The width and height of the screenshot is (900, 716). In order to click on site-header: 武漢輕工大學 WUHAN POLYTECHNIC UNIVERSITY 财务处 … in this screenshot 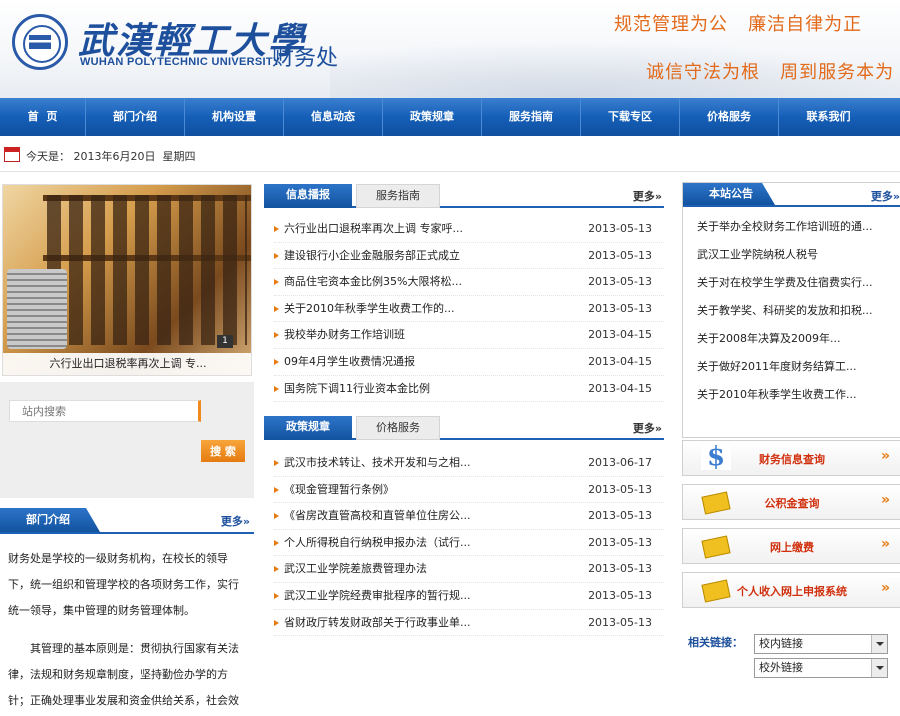, I will do `click(450, 49)`.